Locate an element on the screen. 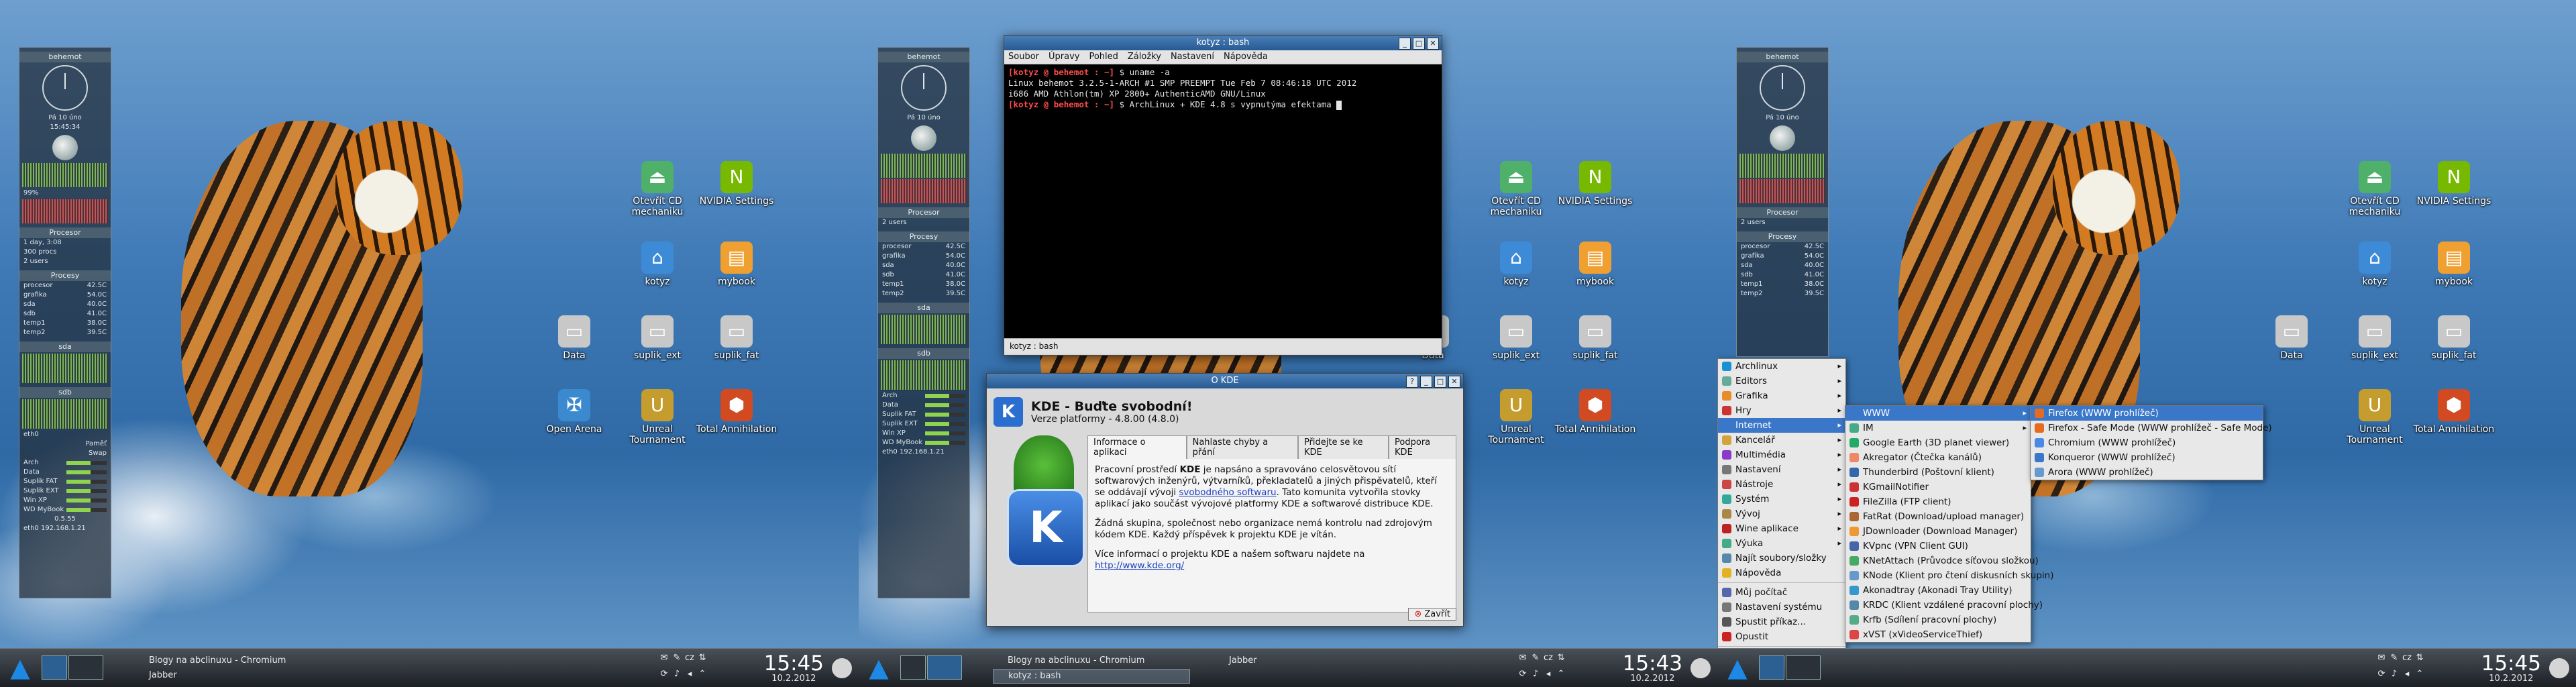 The height and width of the screenshot is (687, 2576). about-titlebar: O KDE ? _ □ ✕ is located at coordinates (1225, 381).